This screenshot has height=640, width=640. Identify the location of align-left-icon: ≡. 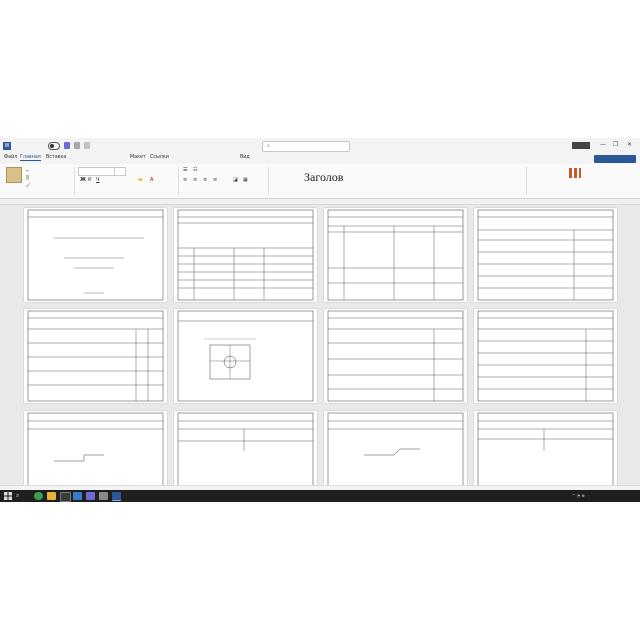
(185, 180).